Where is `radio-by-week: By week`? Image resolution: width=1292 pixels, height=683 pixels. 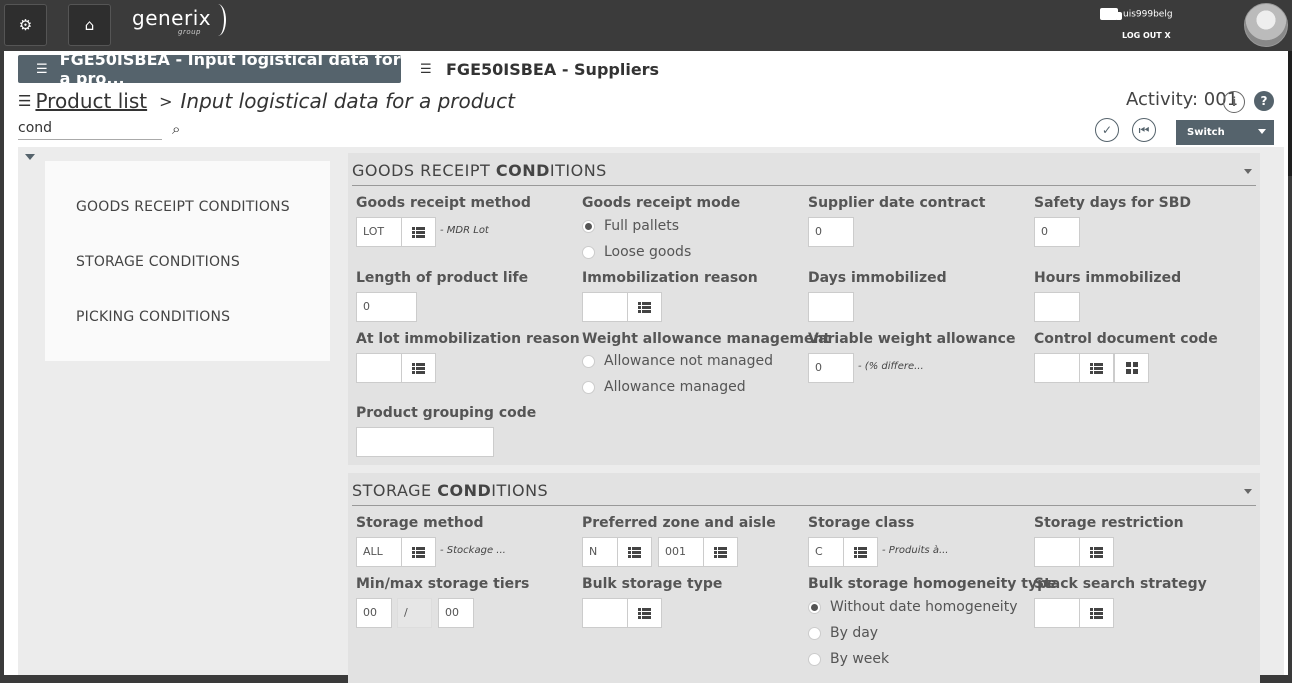 radio-by-week: By week is located at coordinates (848, 659).